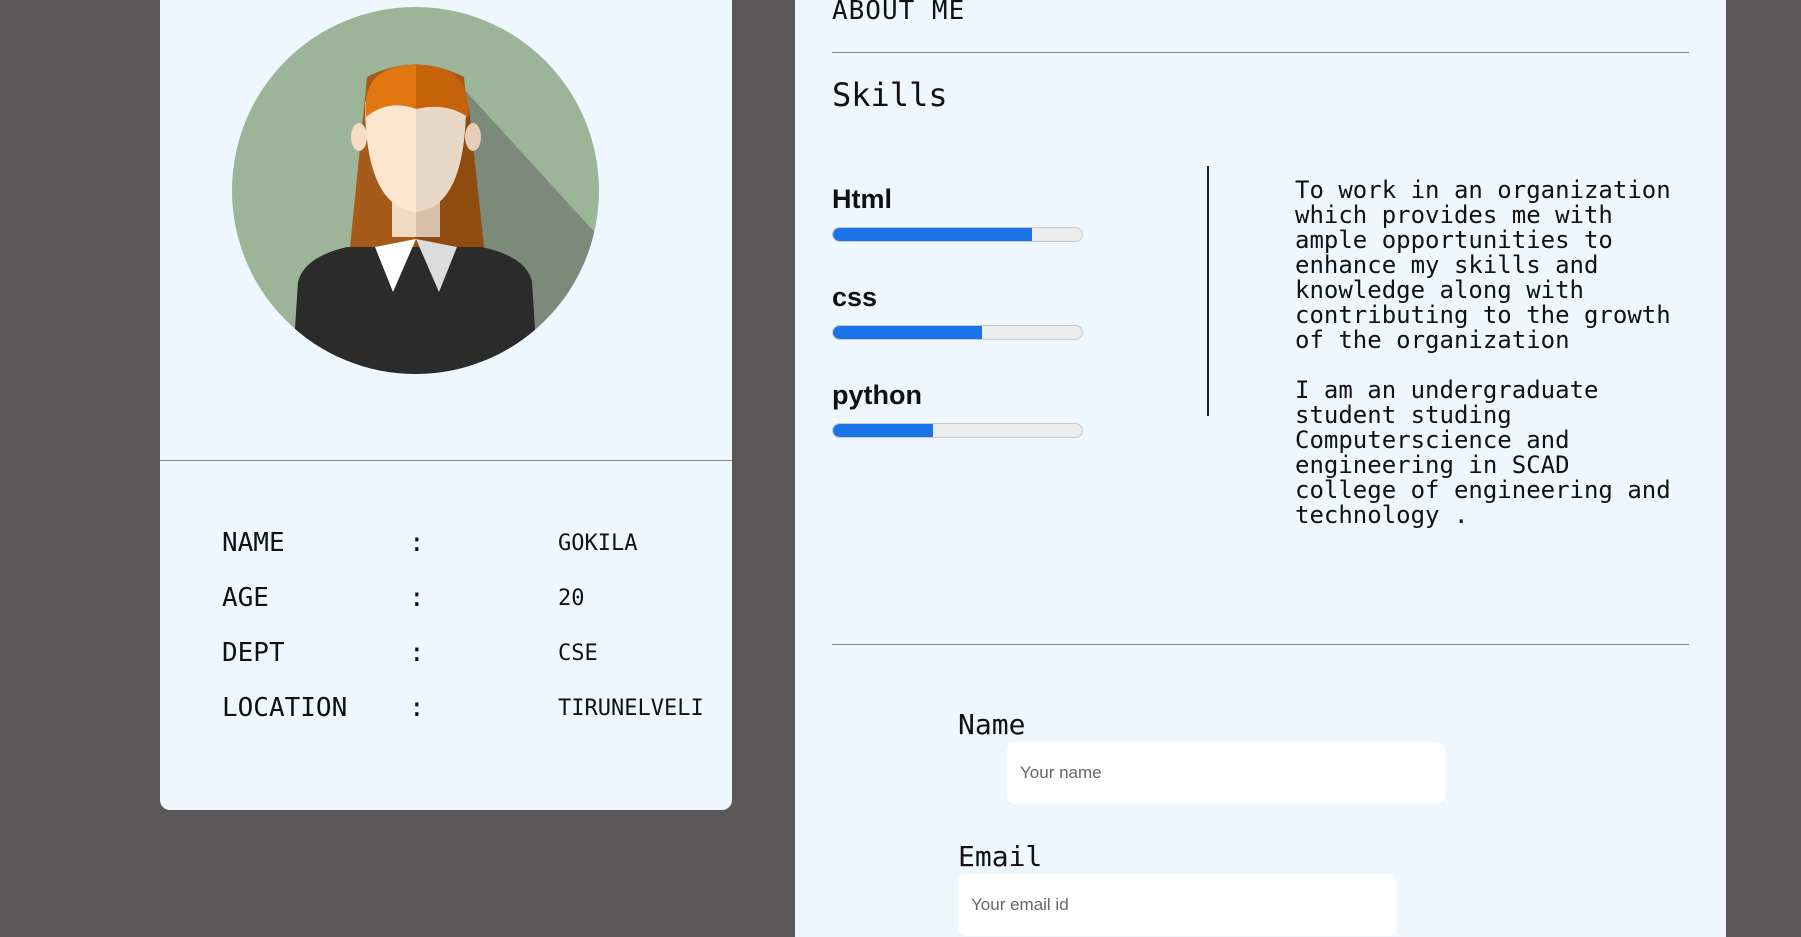 This screenshot has width=1801, height=937. Describe the element at coordinates (446, 460) in the screenshot. I see `card-divider` at that location.